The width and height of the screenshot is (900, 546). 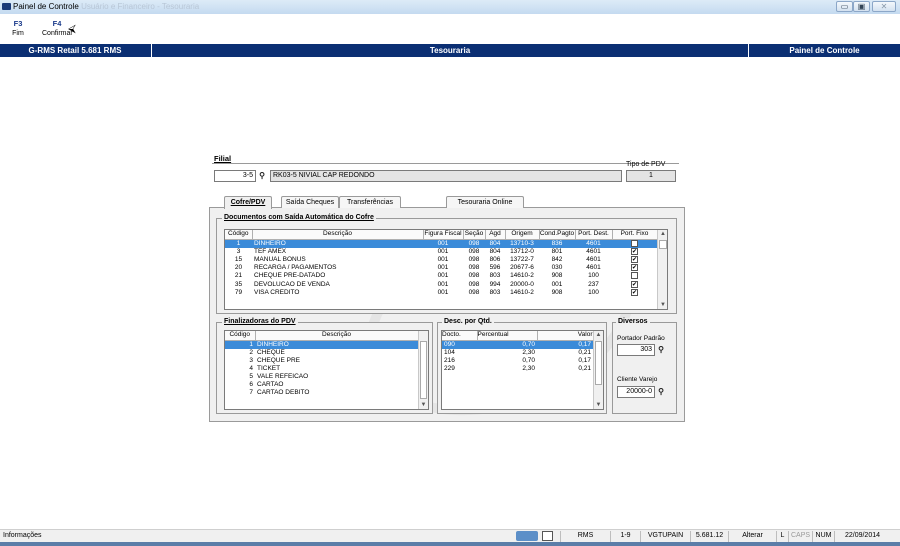 What do you see at coordinates (269, 368) in the screenshot?
I see `table-cell: TICKET` at bounding box center [269, 368].